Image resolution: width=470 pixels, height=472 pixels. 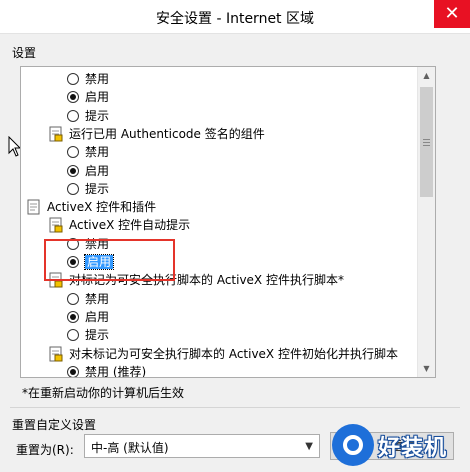 I want to click on watermark-text: 好装机, so click(x=413, y=448).